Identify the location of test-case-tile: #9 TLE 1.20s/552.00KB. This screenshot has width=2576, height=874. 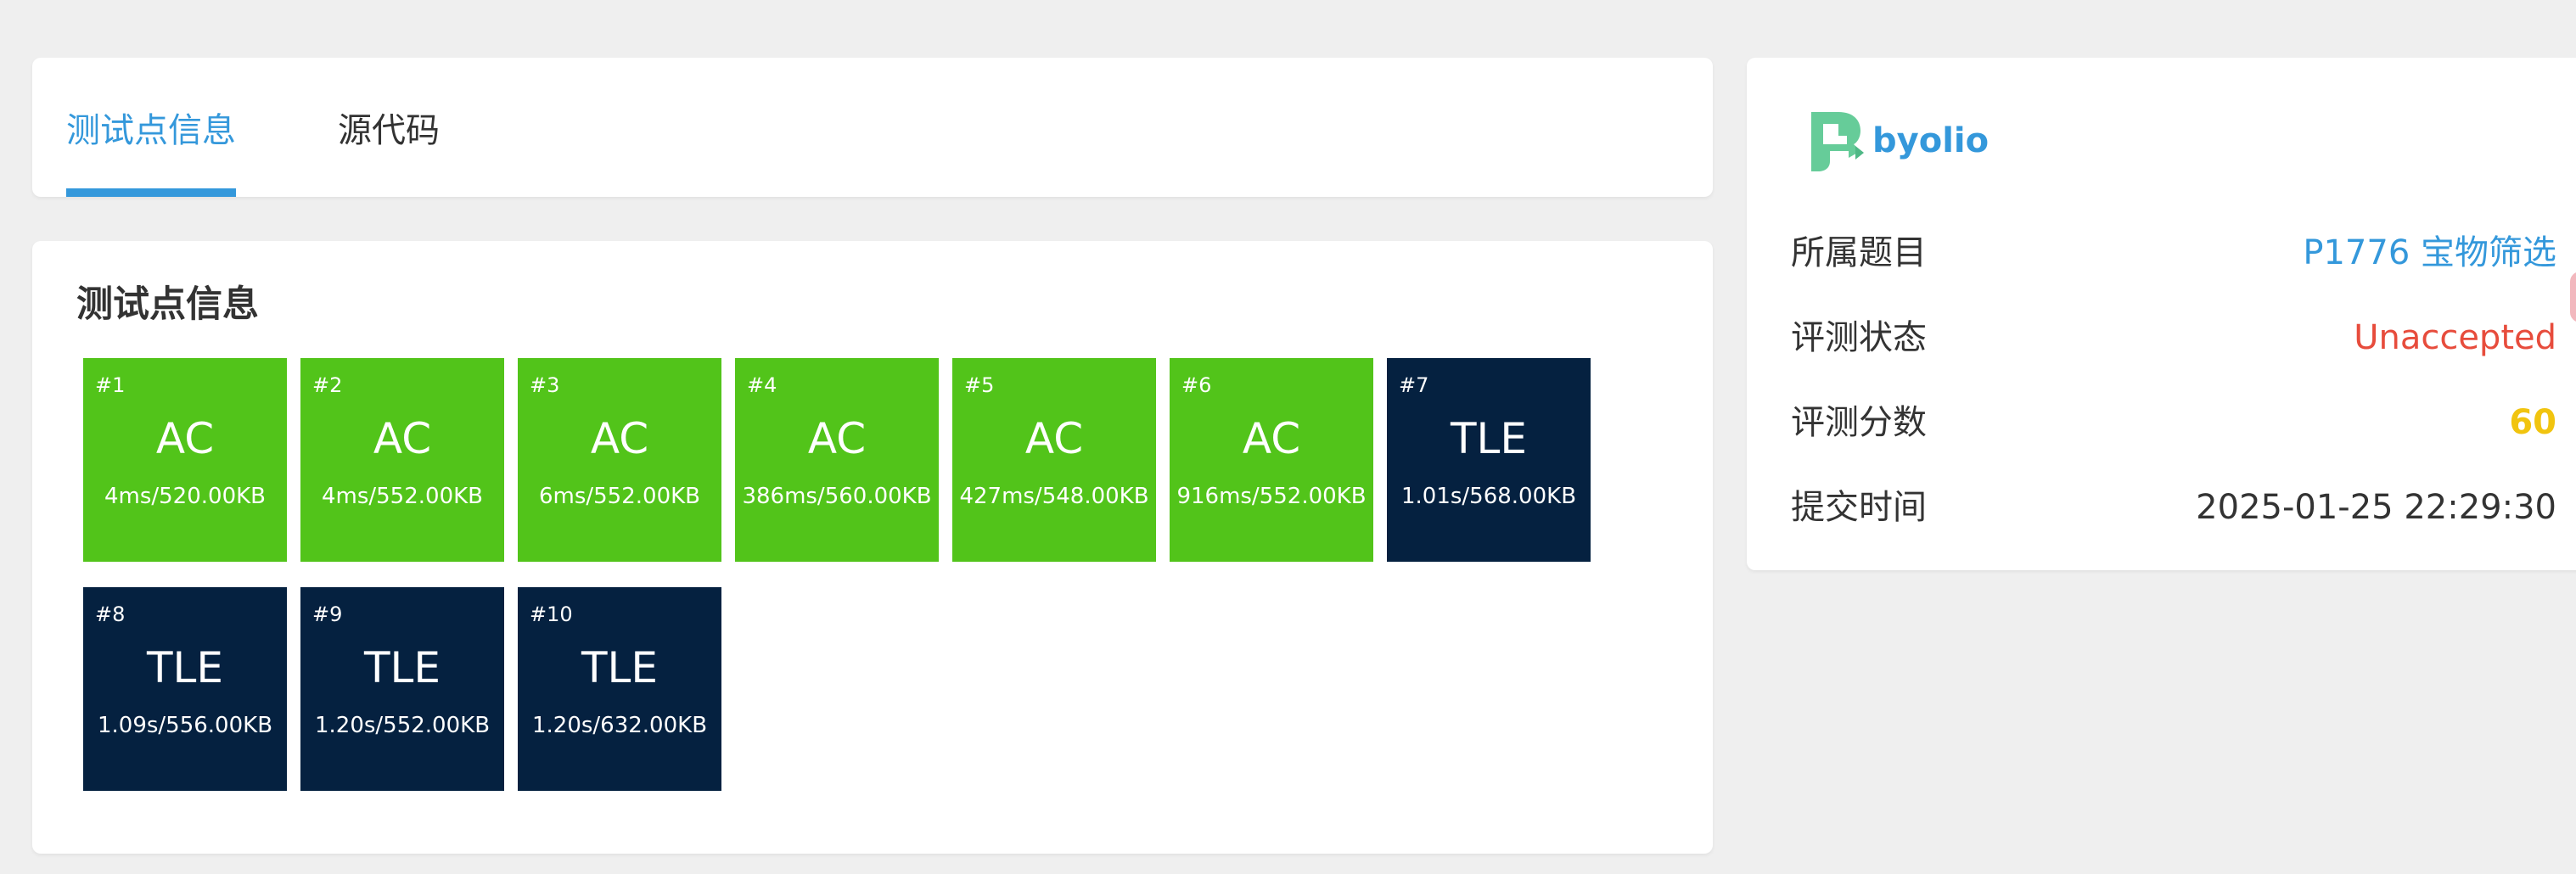
(402, 689).